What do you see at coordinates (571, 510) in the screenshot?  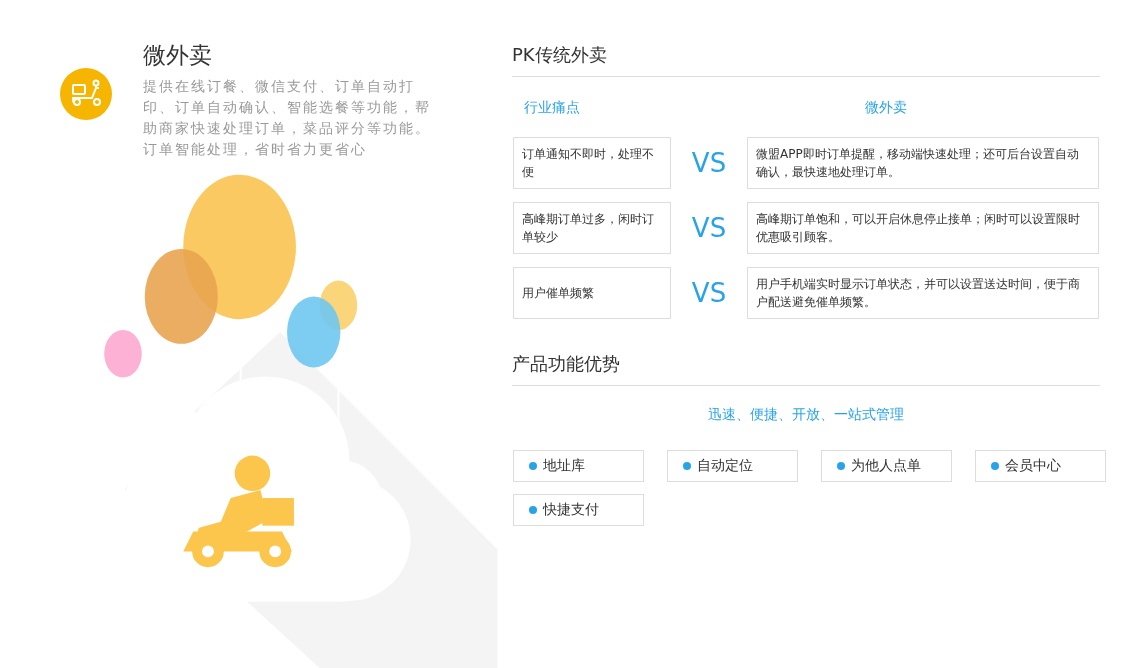 I see `feature-label: 快捷支付` at bounding box center [571, 510].